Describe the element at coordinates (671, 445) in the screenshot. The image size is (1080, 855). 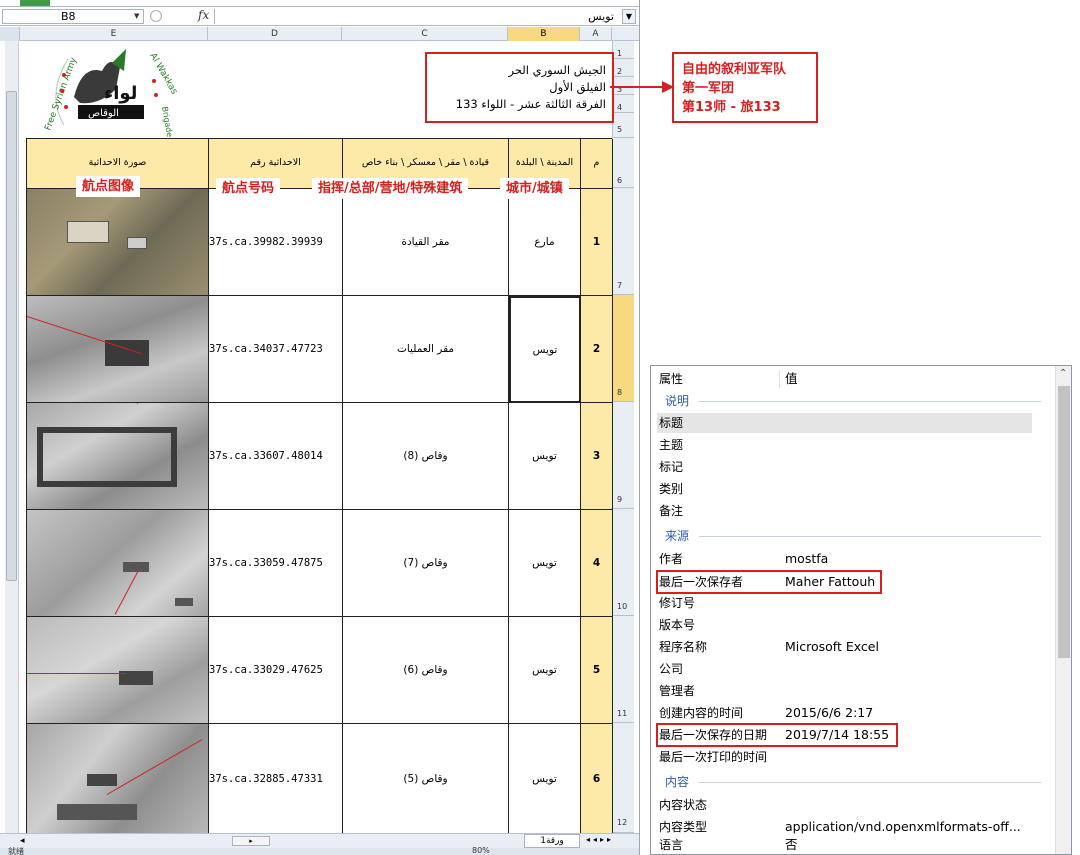
I see `prop-subject: 主题` at that location.